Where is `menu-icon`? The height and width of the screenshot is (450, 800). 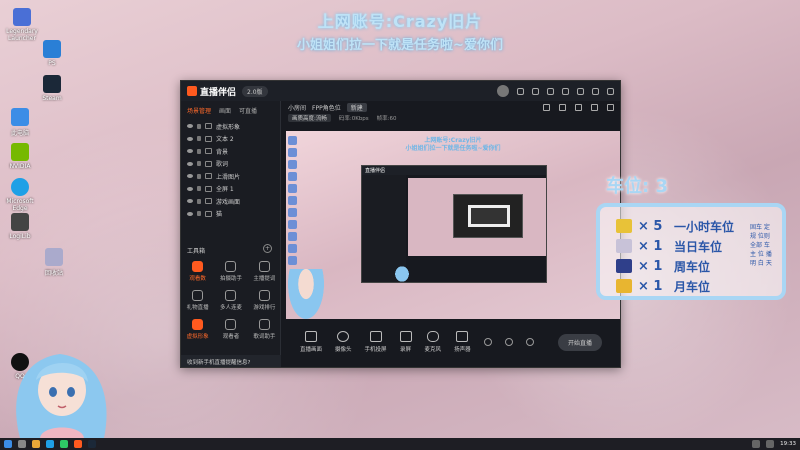
menu-icon is located at coordinates (565, 91).